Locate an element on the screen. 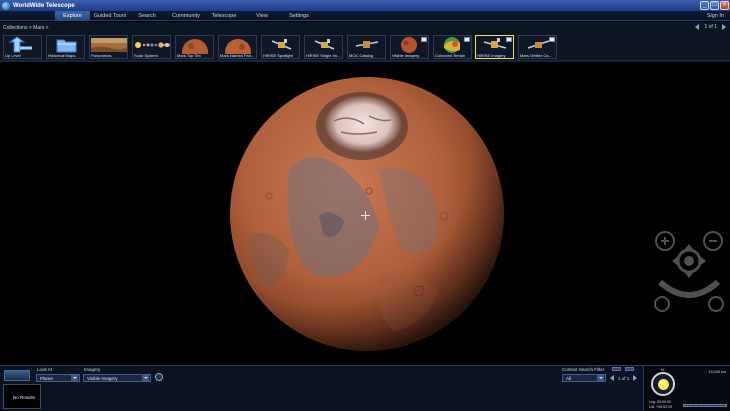  no-results-text: No Results is located at coordinates (24, 397).